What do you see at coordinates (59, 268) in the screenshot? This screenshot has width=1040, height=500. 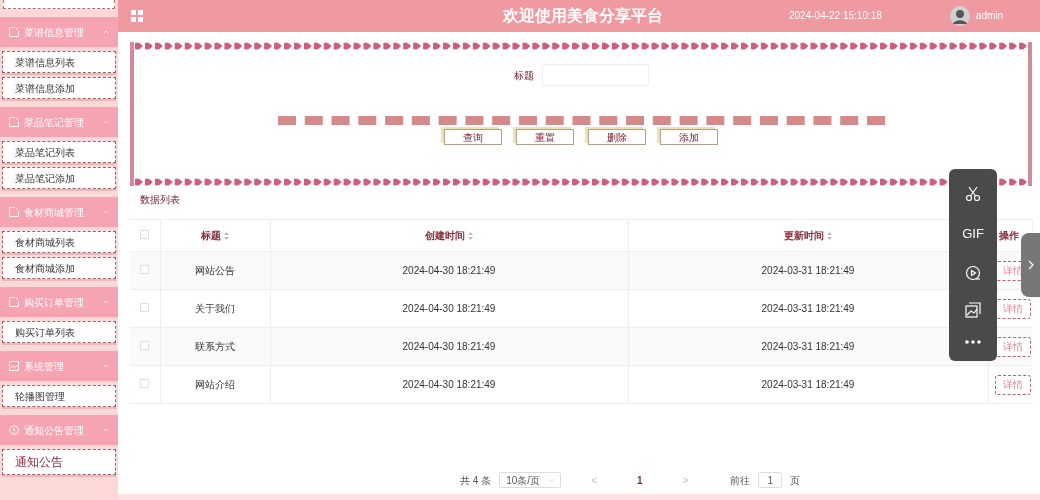 I see `menu-item: 食材商城添加` at bounding box center [59, 268].